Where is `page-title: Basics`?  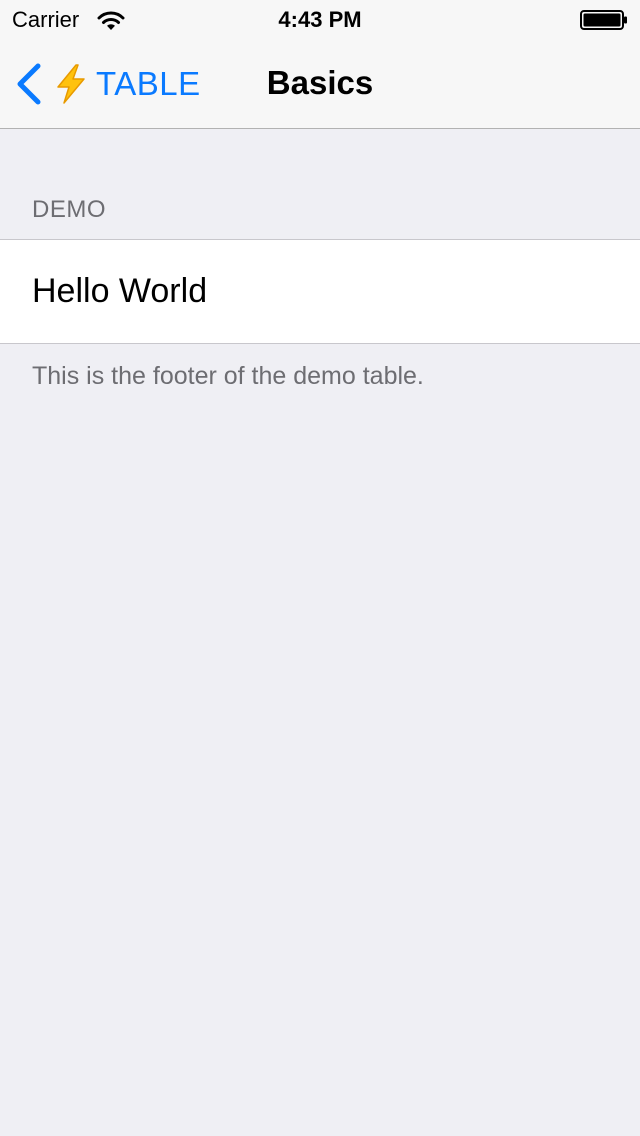 page-title: Basics is located at coordinates (320, 82).